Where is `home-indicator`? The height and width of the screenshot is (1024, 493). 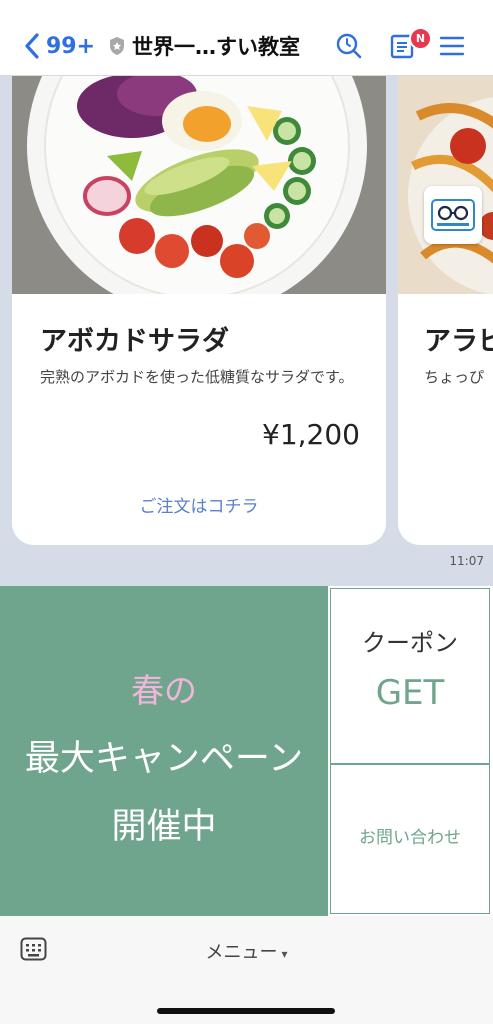
home-indicator is located at coordinates (246, 1011).